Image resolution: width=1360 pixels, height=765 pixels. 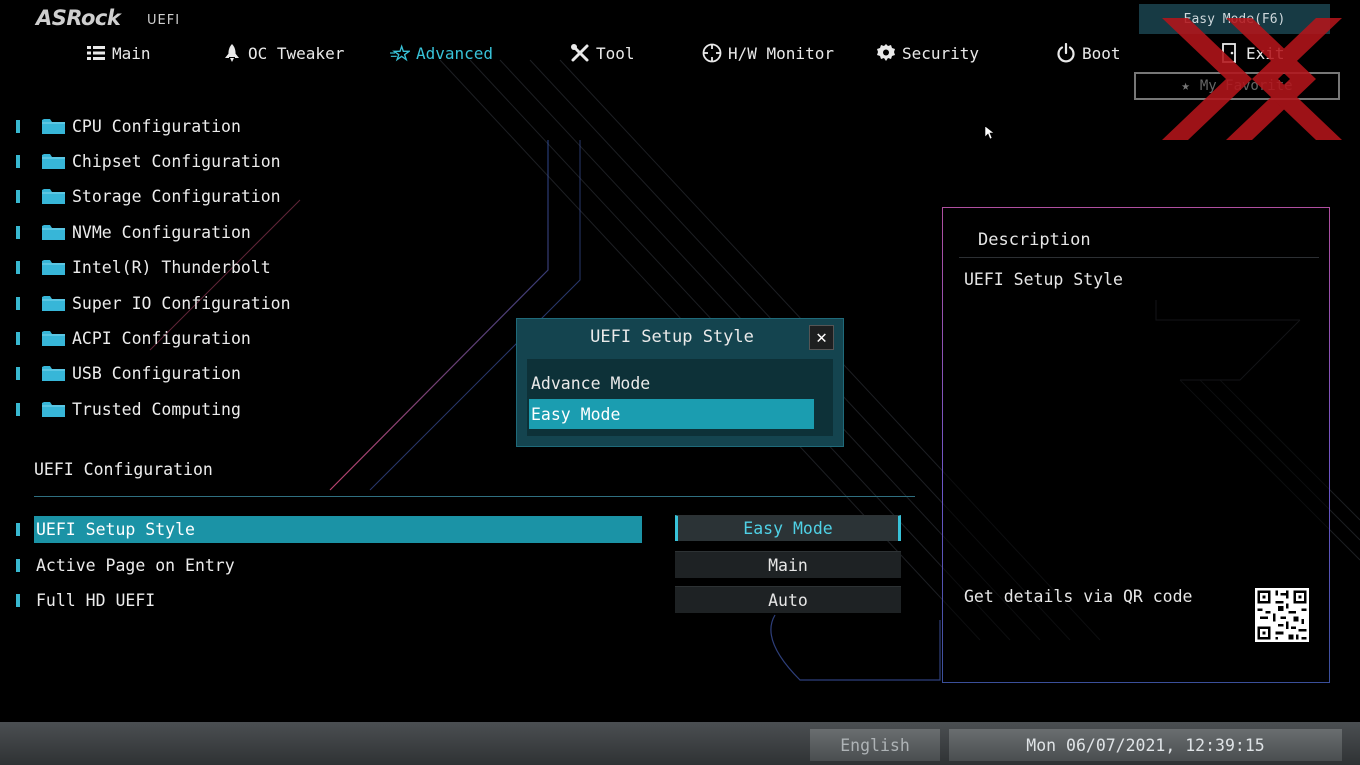 I want to click on qr-caption: Get details via QR code, so click(x=1078, y=596).